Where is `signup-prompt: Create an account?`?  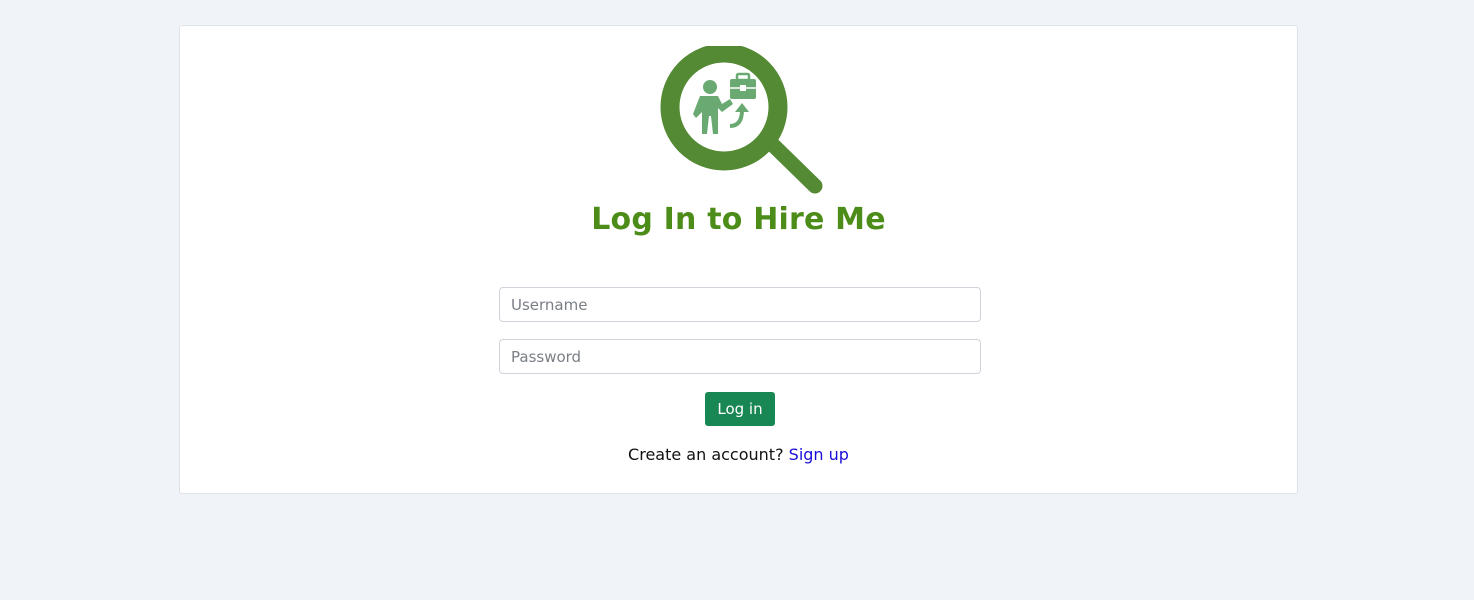 signup-prompt: Create an account? is located at coordinates (706, 454).